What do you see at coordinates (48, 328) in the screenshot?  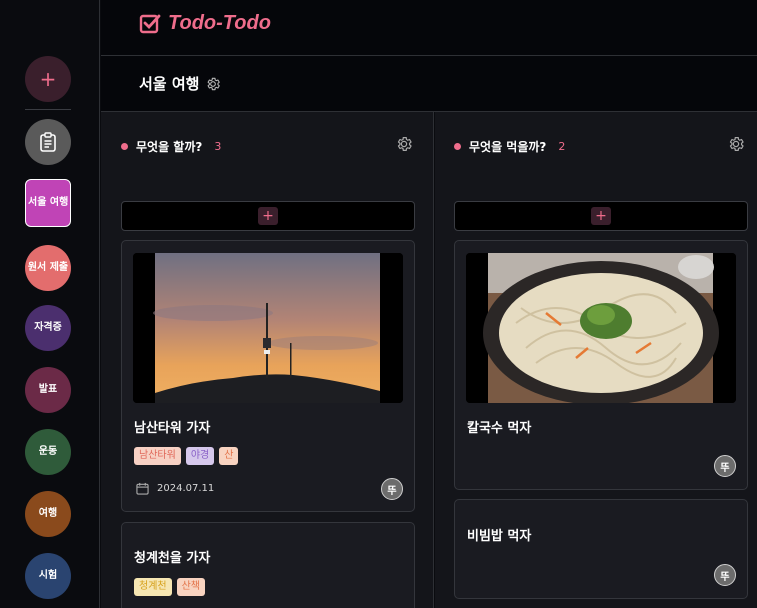 I see `sidebar-item-board: 자격증` at bounding box center [48, 328].